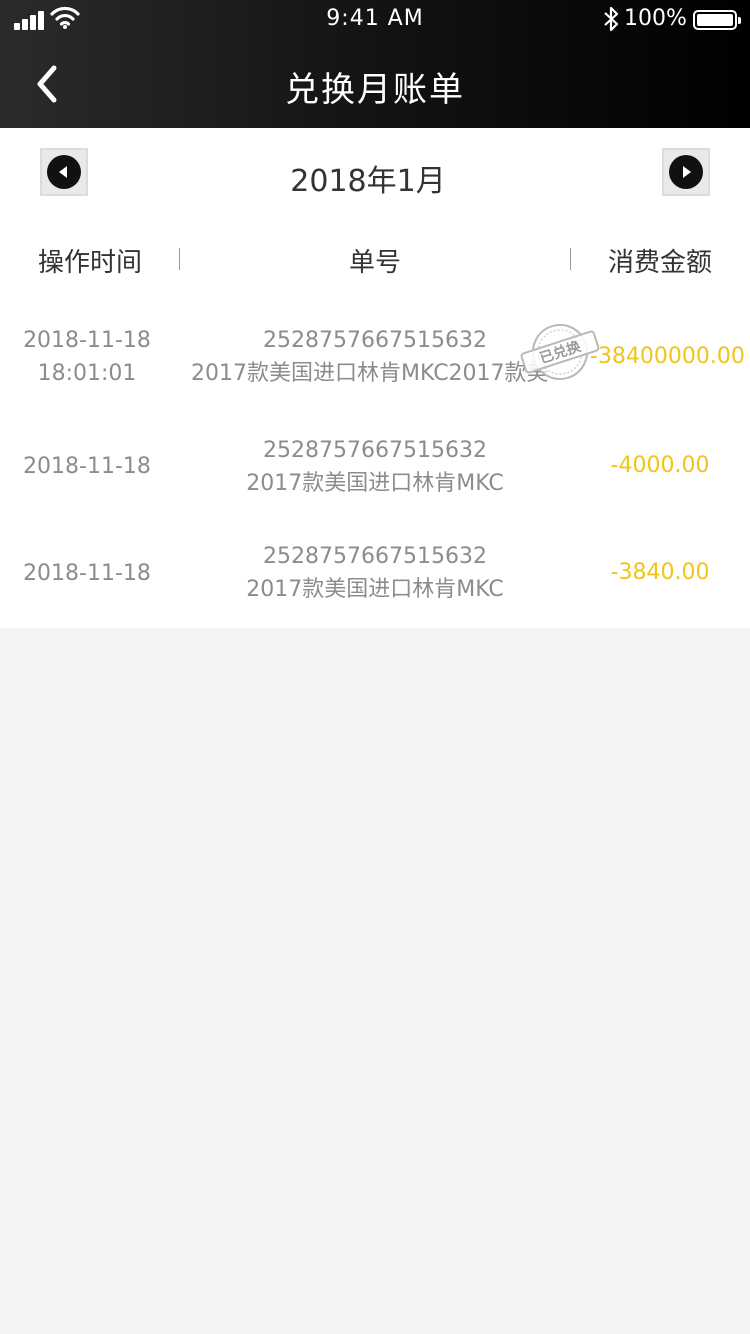 The height and width of the screenshot is (1334, 750). Describe the element at coordinates (368, 181) in the screenshot. I see `month-label: 2018年1月` at that location.